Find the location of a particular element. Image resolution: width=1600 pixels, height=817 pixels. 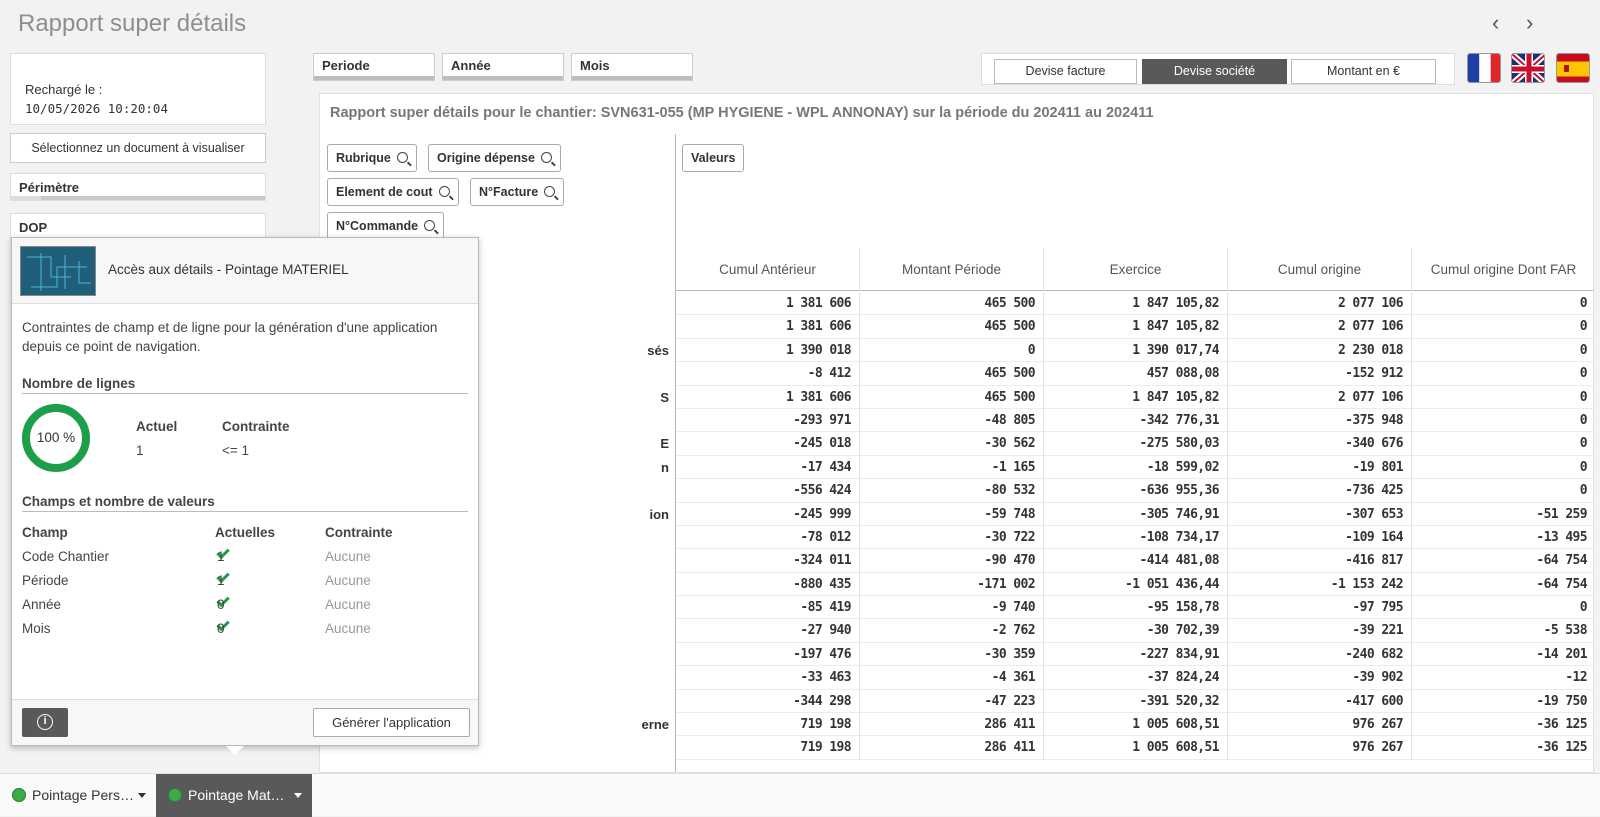

table-row: 1 390 018 0 1 390 017,74 2 230 018 0 is located at coordinates (1134, 350).